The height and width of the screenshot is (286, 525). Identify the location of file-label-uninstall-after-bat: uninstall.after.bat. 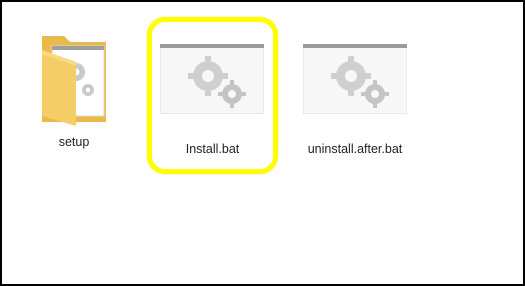
(355, 149).